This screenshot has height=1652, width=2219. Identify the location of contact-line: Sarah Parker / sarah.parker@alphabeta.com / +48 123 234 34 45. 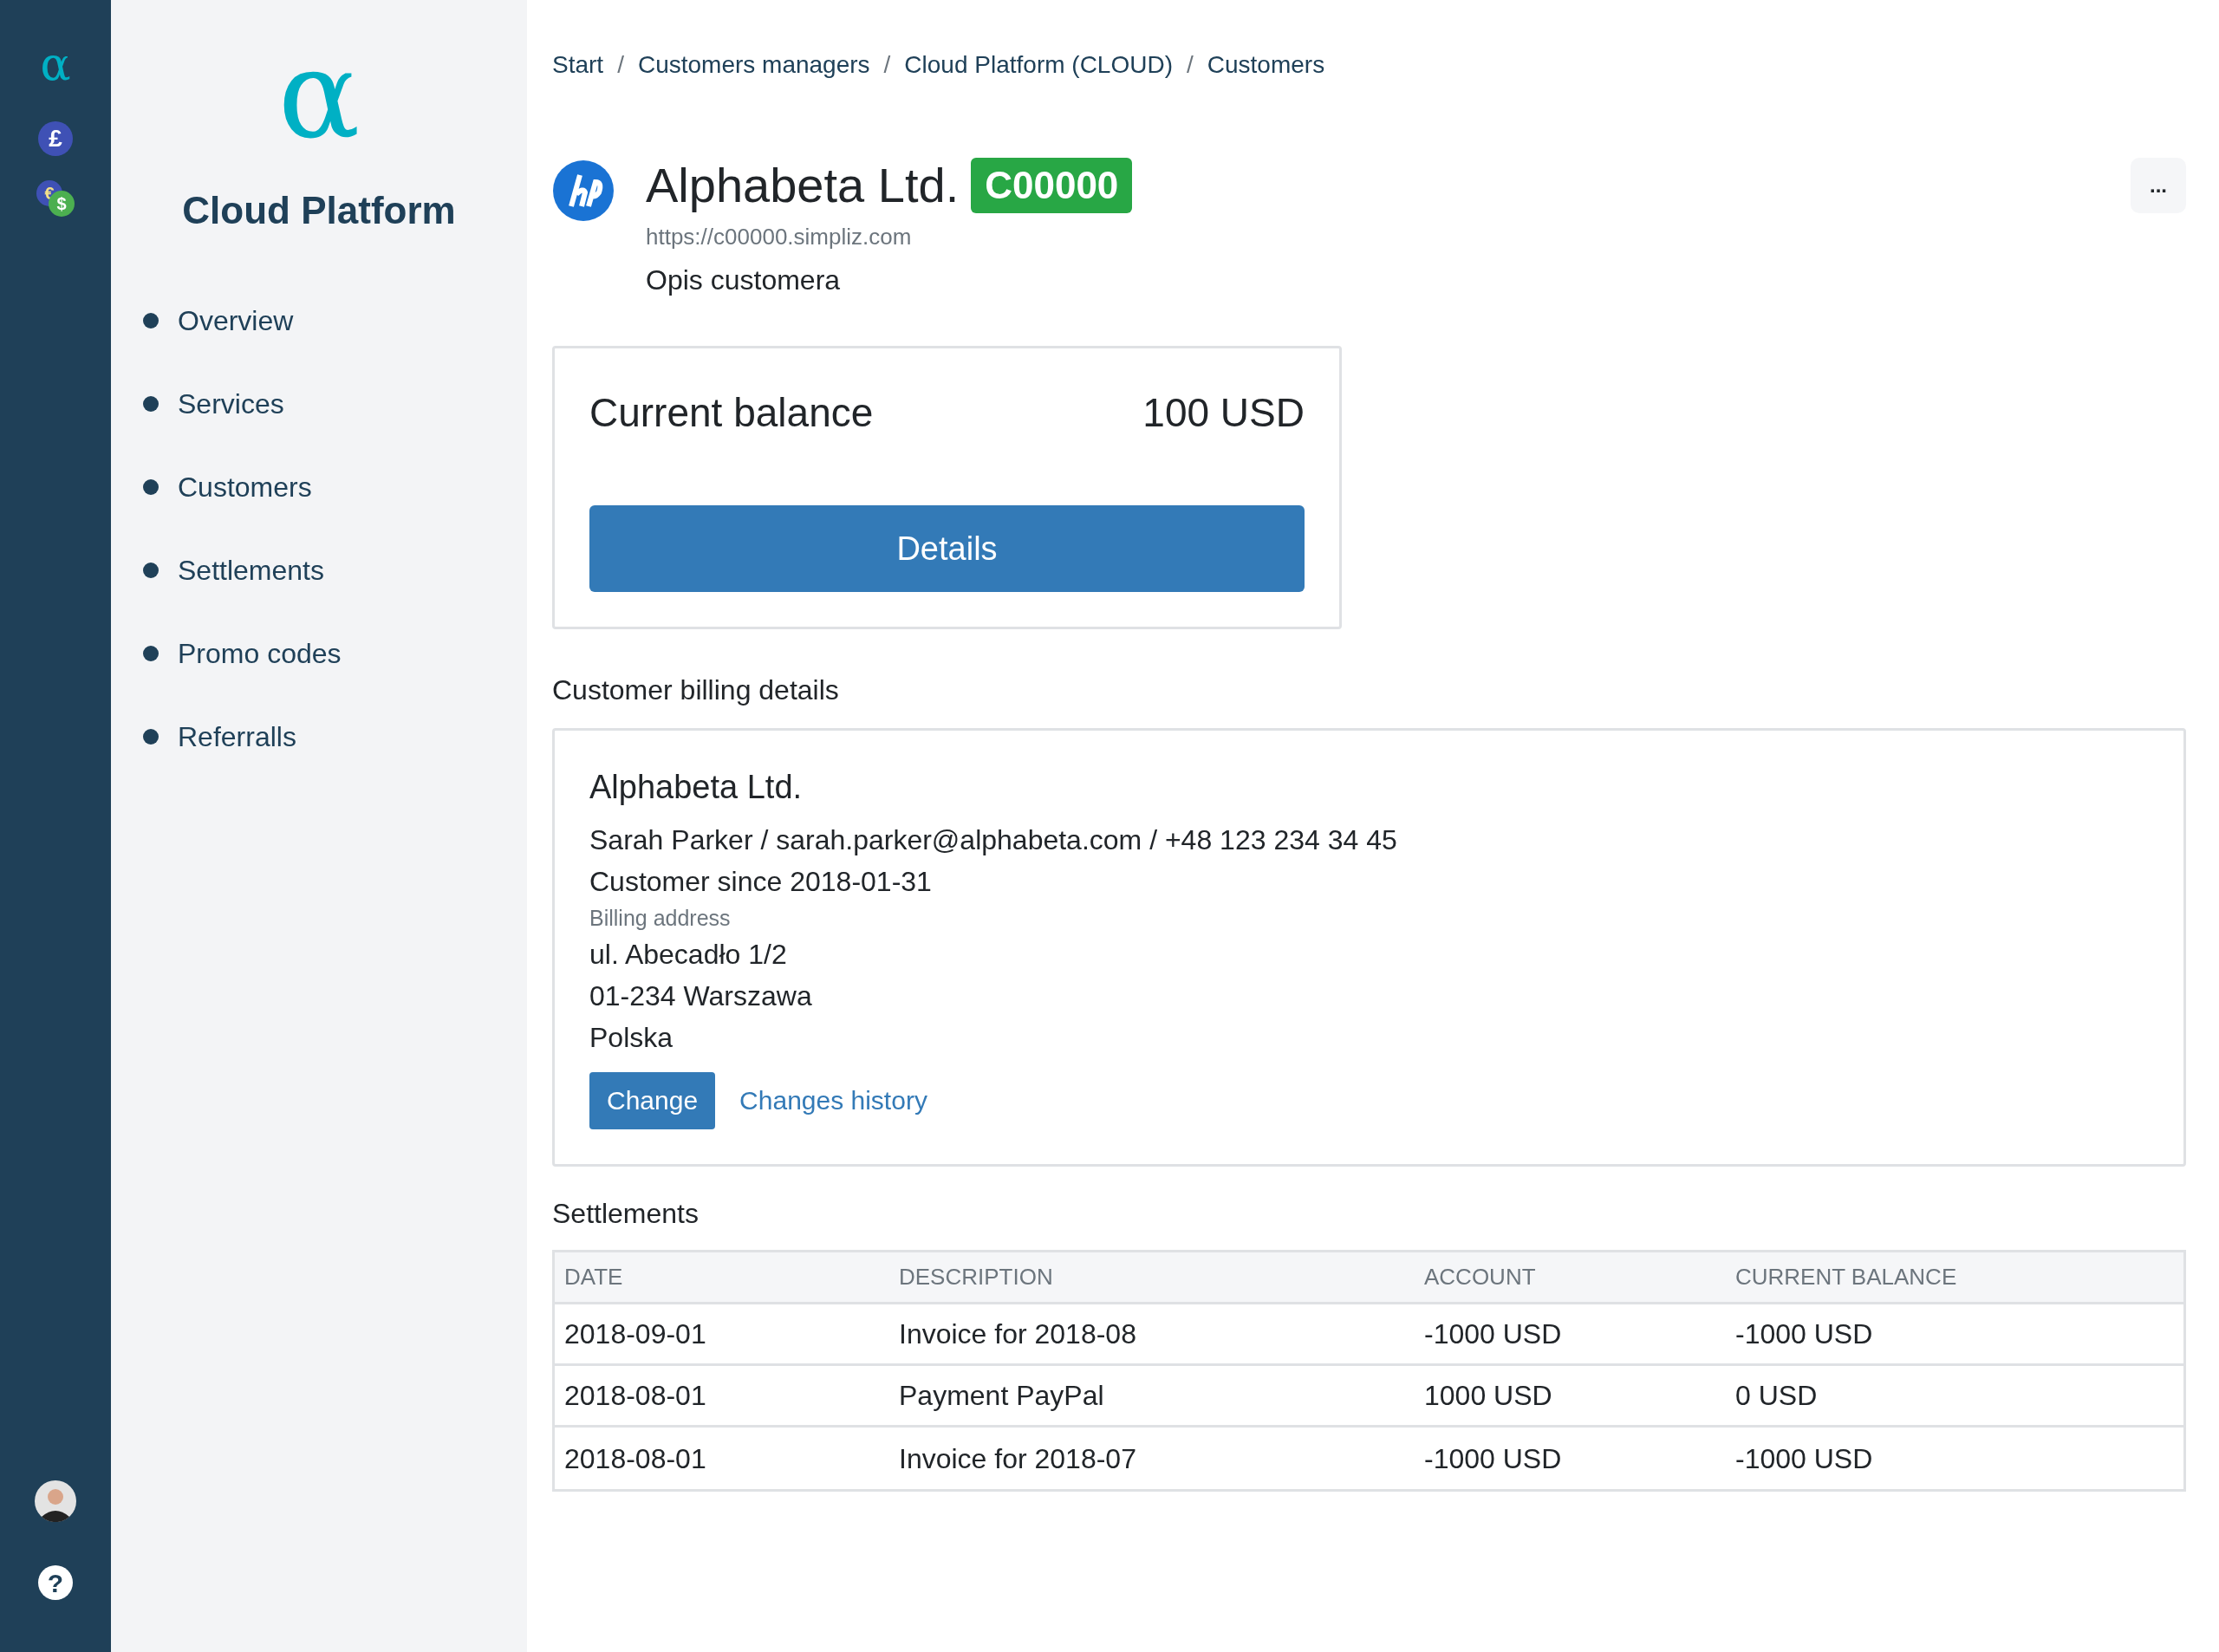
(993, 840).